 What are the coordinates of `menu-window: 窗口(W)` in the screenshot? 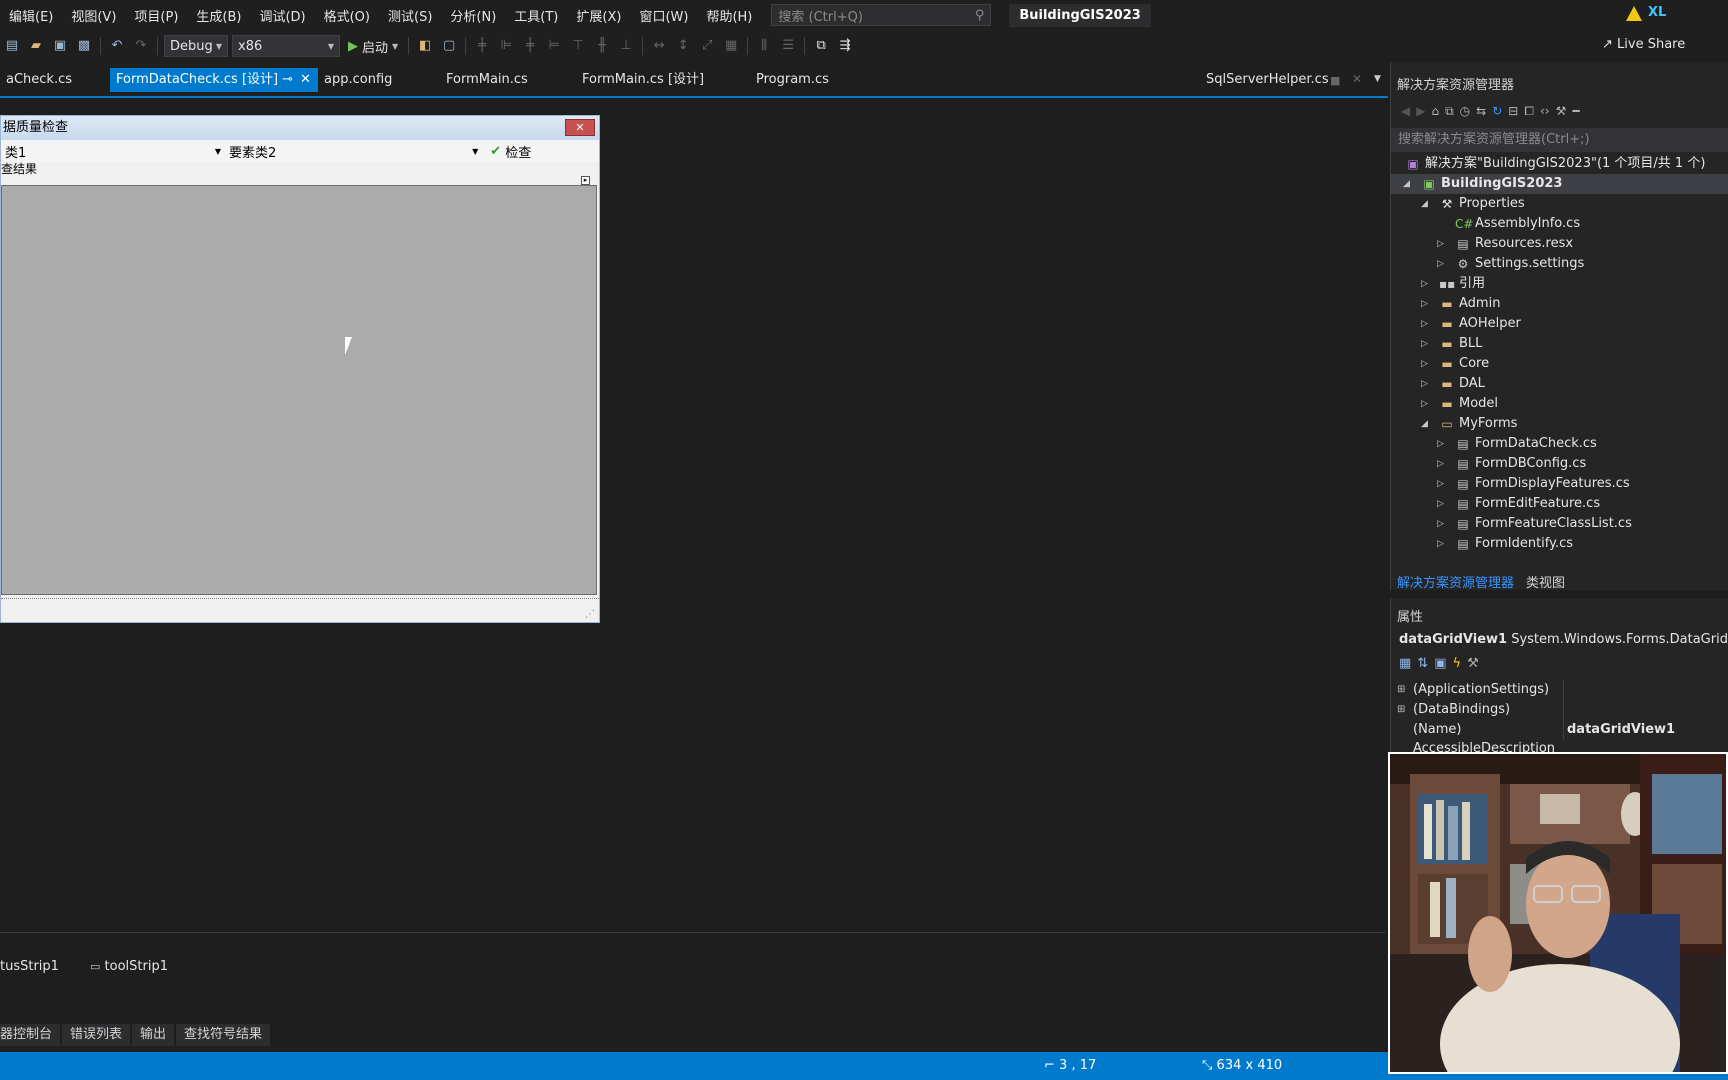 It's located at (663, 15).